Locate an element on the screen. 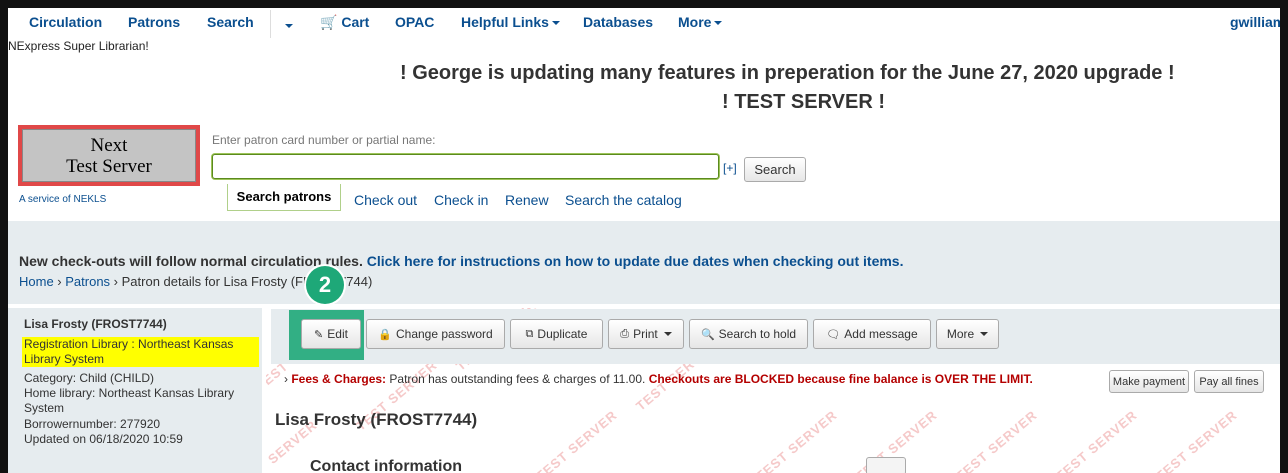 This screenshot has width=1288, height=473. breadcrumb-patrons: Patrons is located at coordinates (87, 281).